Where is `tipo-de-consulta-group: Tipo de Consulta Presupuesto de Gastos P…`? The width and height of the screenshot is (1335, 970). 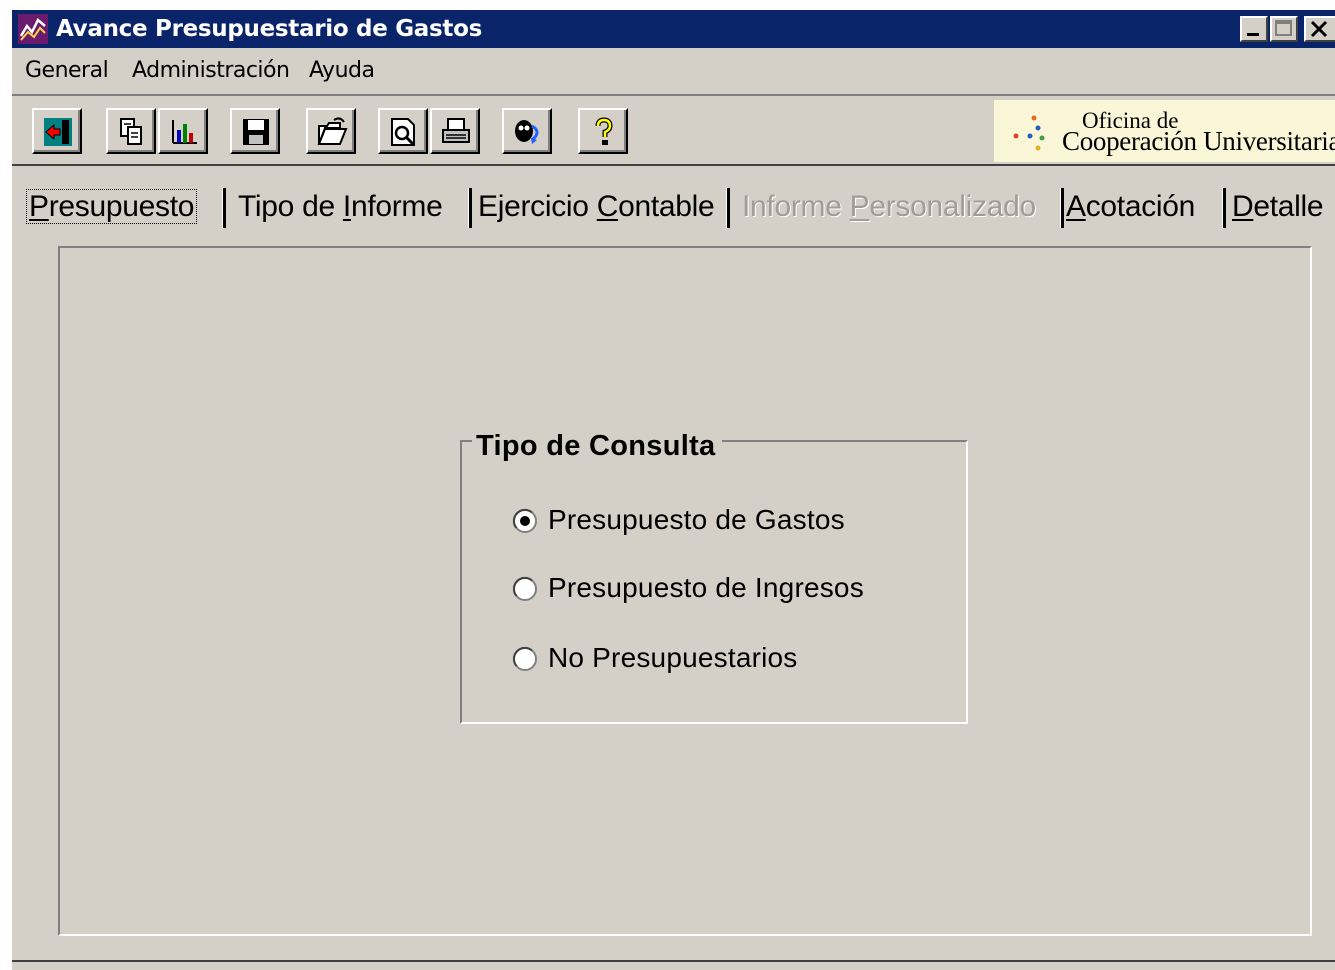
tipo-de-consulta-group: Tipo de Consulta Presupuesto de Gastos P… is located at coordinates (714, 577).